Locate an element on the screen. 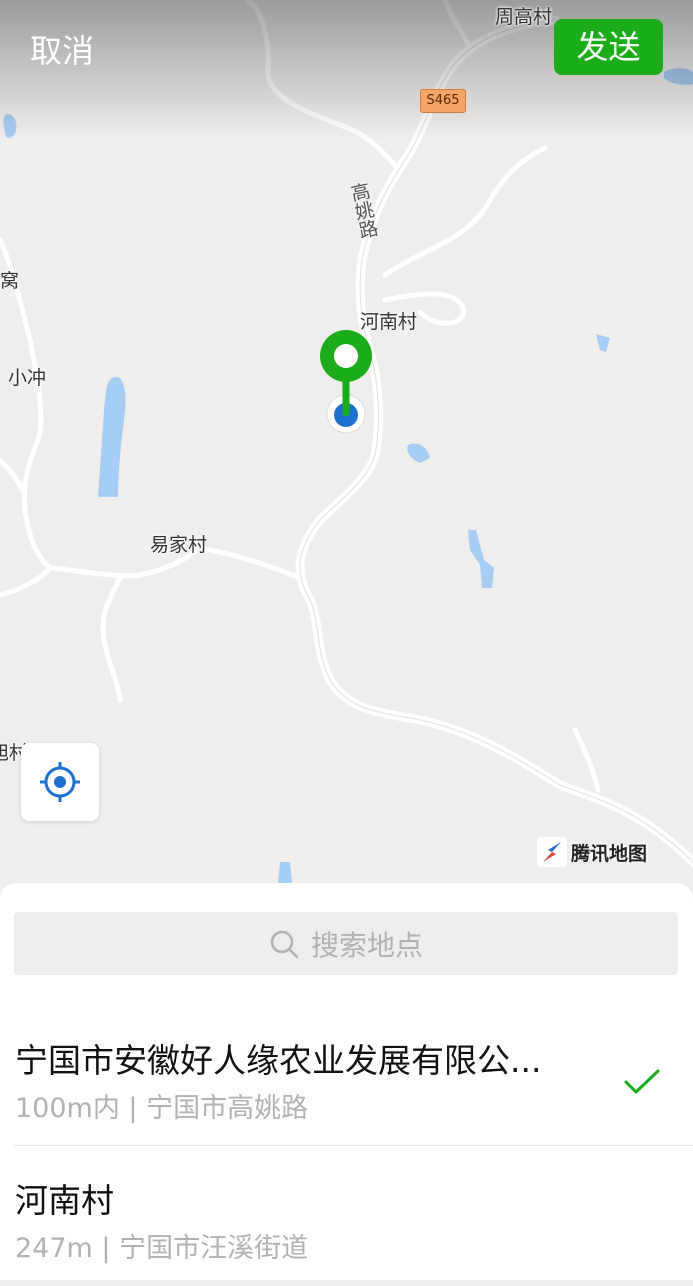 The width and height of the screenshot is (693, 1286). search-input: 搜索地点 is located at coordinates (346, 943).